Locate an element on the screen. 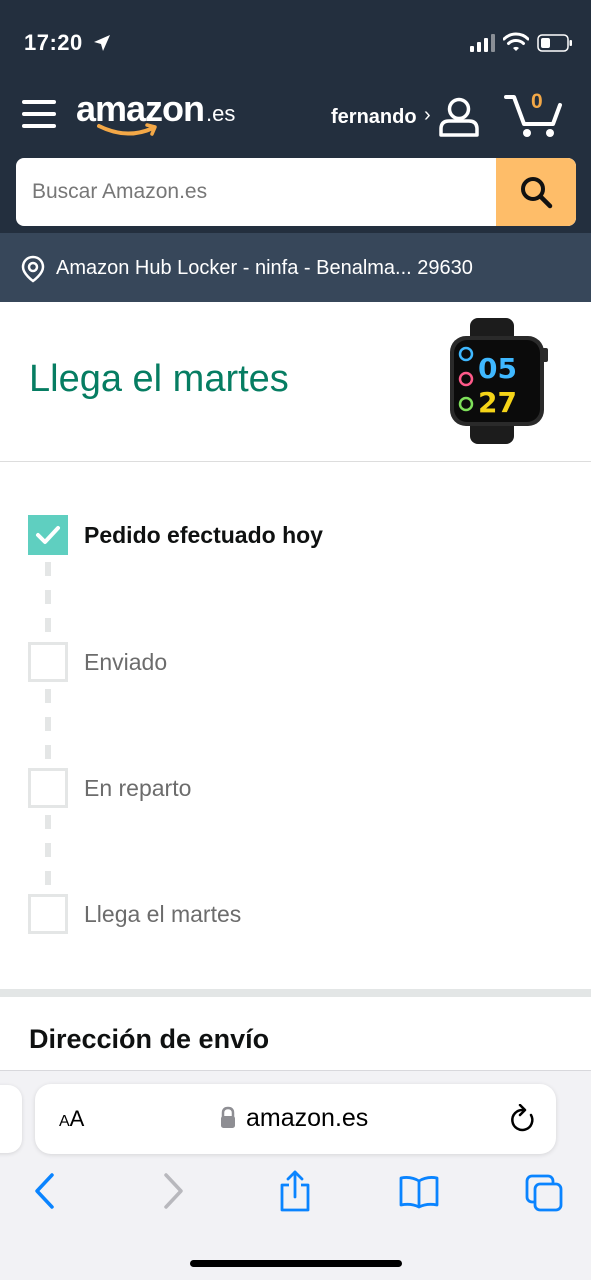 The image size is (591, 1280). logo-domain: .es is located at coordinates (221, 113).